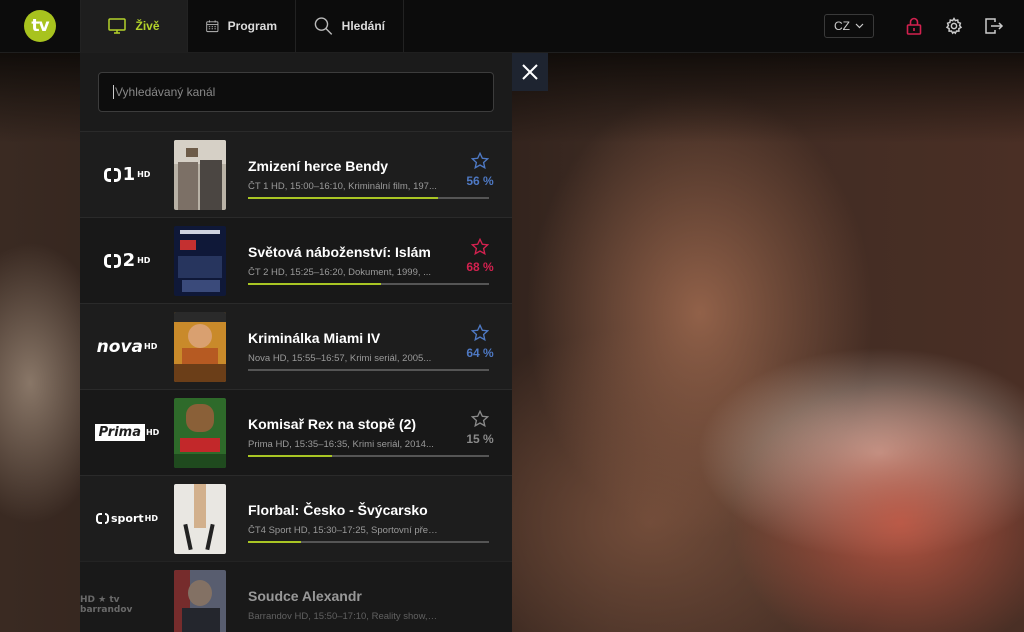  Describe the element at coordinates (480, 438) in the screenshot. I see `rating-value: 15 %` at that location.